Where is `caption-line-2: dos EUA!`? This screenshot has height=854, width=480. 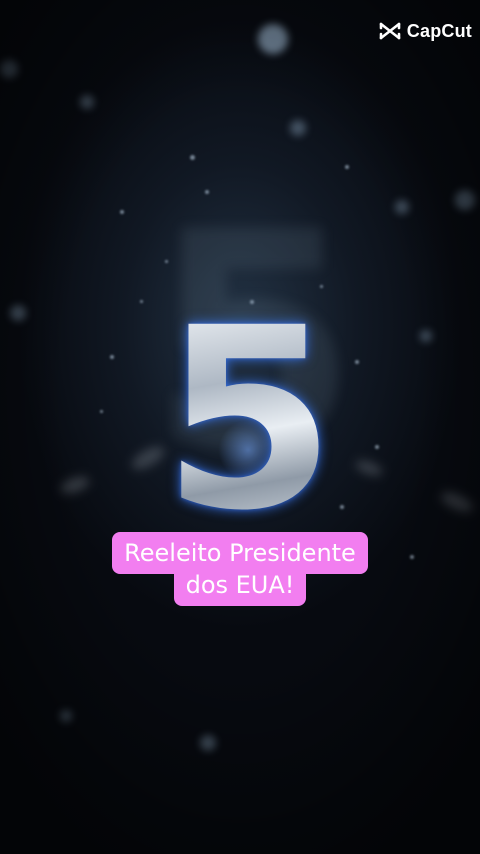
caption-line-2: dos EUA! is located at coordinates (240, 587).